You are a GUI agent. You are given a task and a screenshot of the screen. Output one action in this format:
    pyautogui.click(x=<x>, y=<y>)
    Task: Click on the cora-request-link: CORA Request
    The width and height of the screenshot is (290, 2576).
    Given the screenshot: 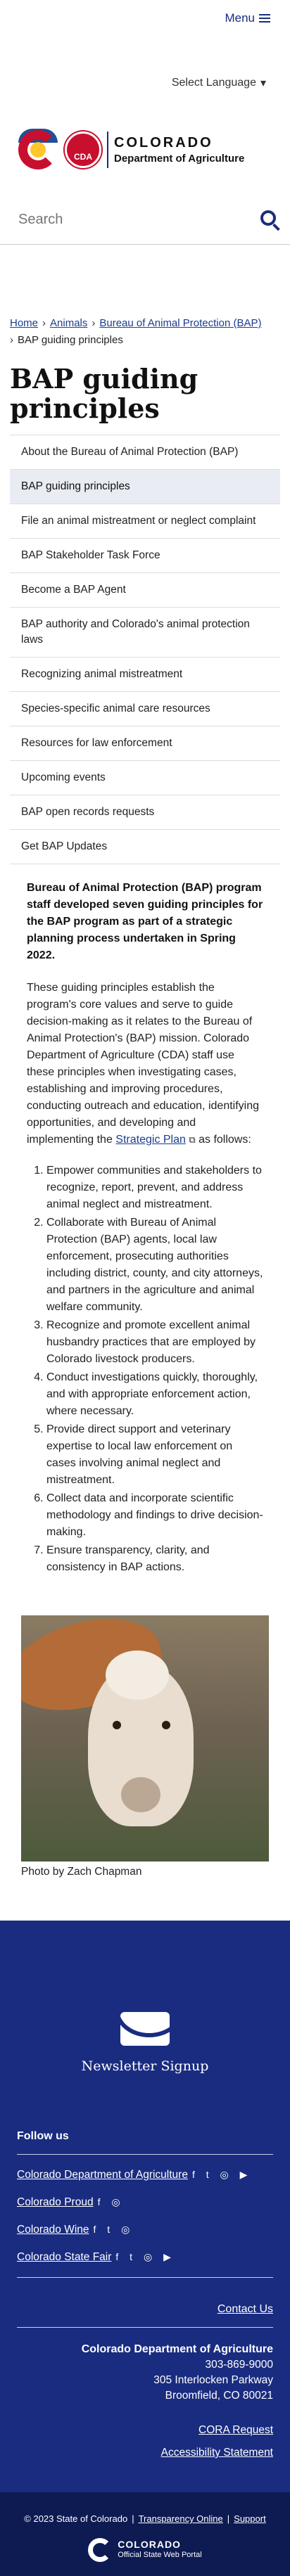 What is the action you would take?
    pyautogui.click(x=236, y=2430)
    